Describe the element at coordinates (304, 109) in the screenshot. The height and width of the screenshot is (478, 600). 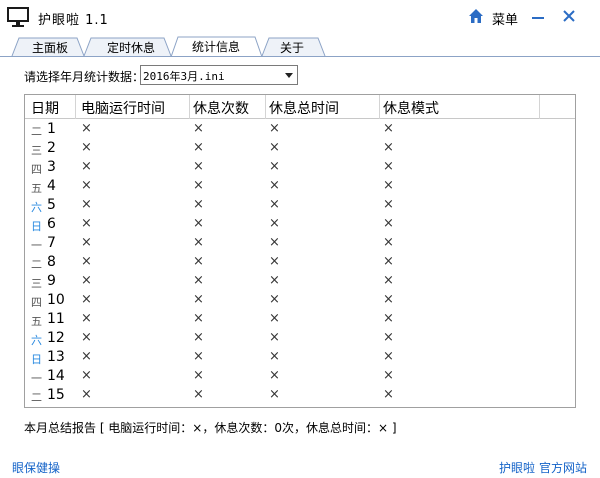
I see `col-rest-total: 休息总时间` at that location.